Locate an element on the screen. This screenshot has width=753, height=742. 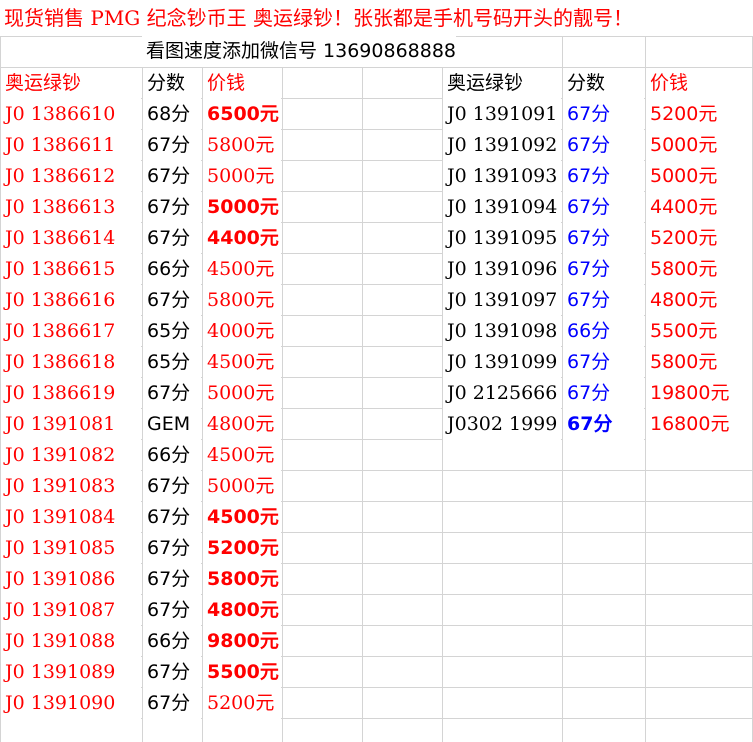
left-row-serial: J0 1391090 is located at coordinates (71, 703).